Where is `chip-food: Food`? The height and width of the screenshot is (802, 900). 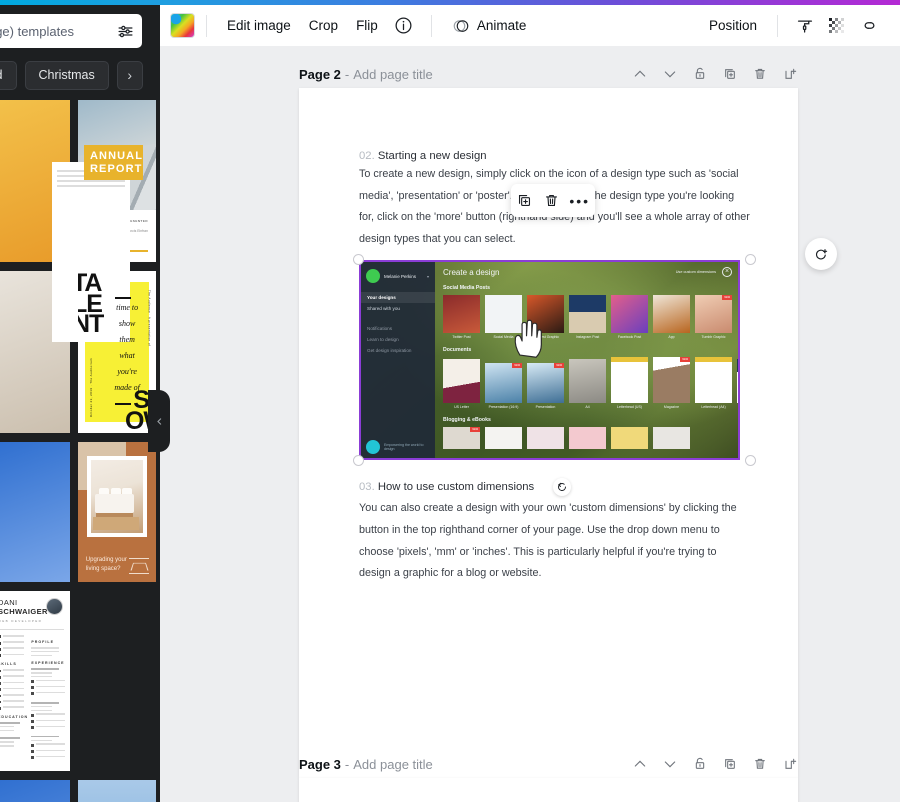
chip-food: Food is located at coordinates (8, 75).